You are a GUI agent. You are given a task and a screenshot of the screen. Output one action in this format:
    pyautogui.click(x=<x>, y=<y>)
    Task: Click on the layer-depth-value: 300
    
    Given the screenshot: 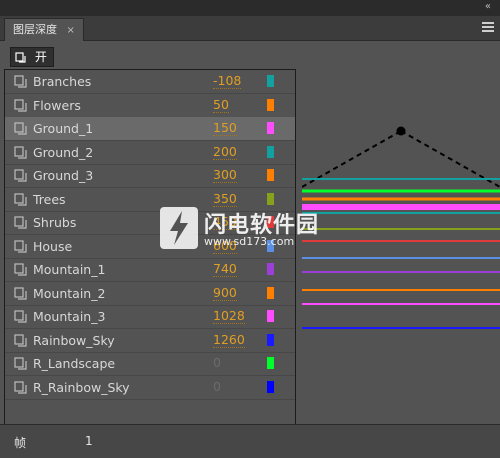 What is the action you would take?
    pyautogui.click(x=225, y=175)
    